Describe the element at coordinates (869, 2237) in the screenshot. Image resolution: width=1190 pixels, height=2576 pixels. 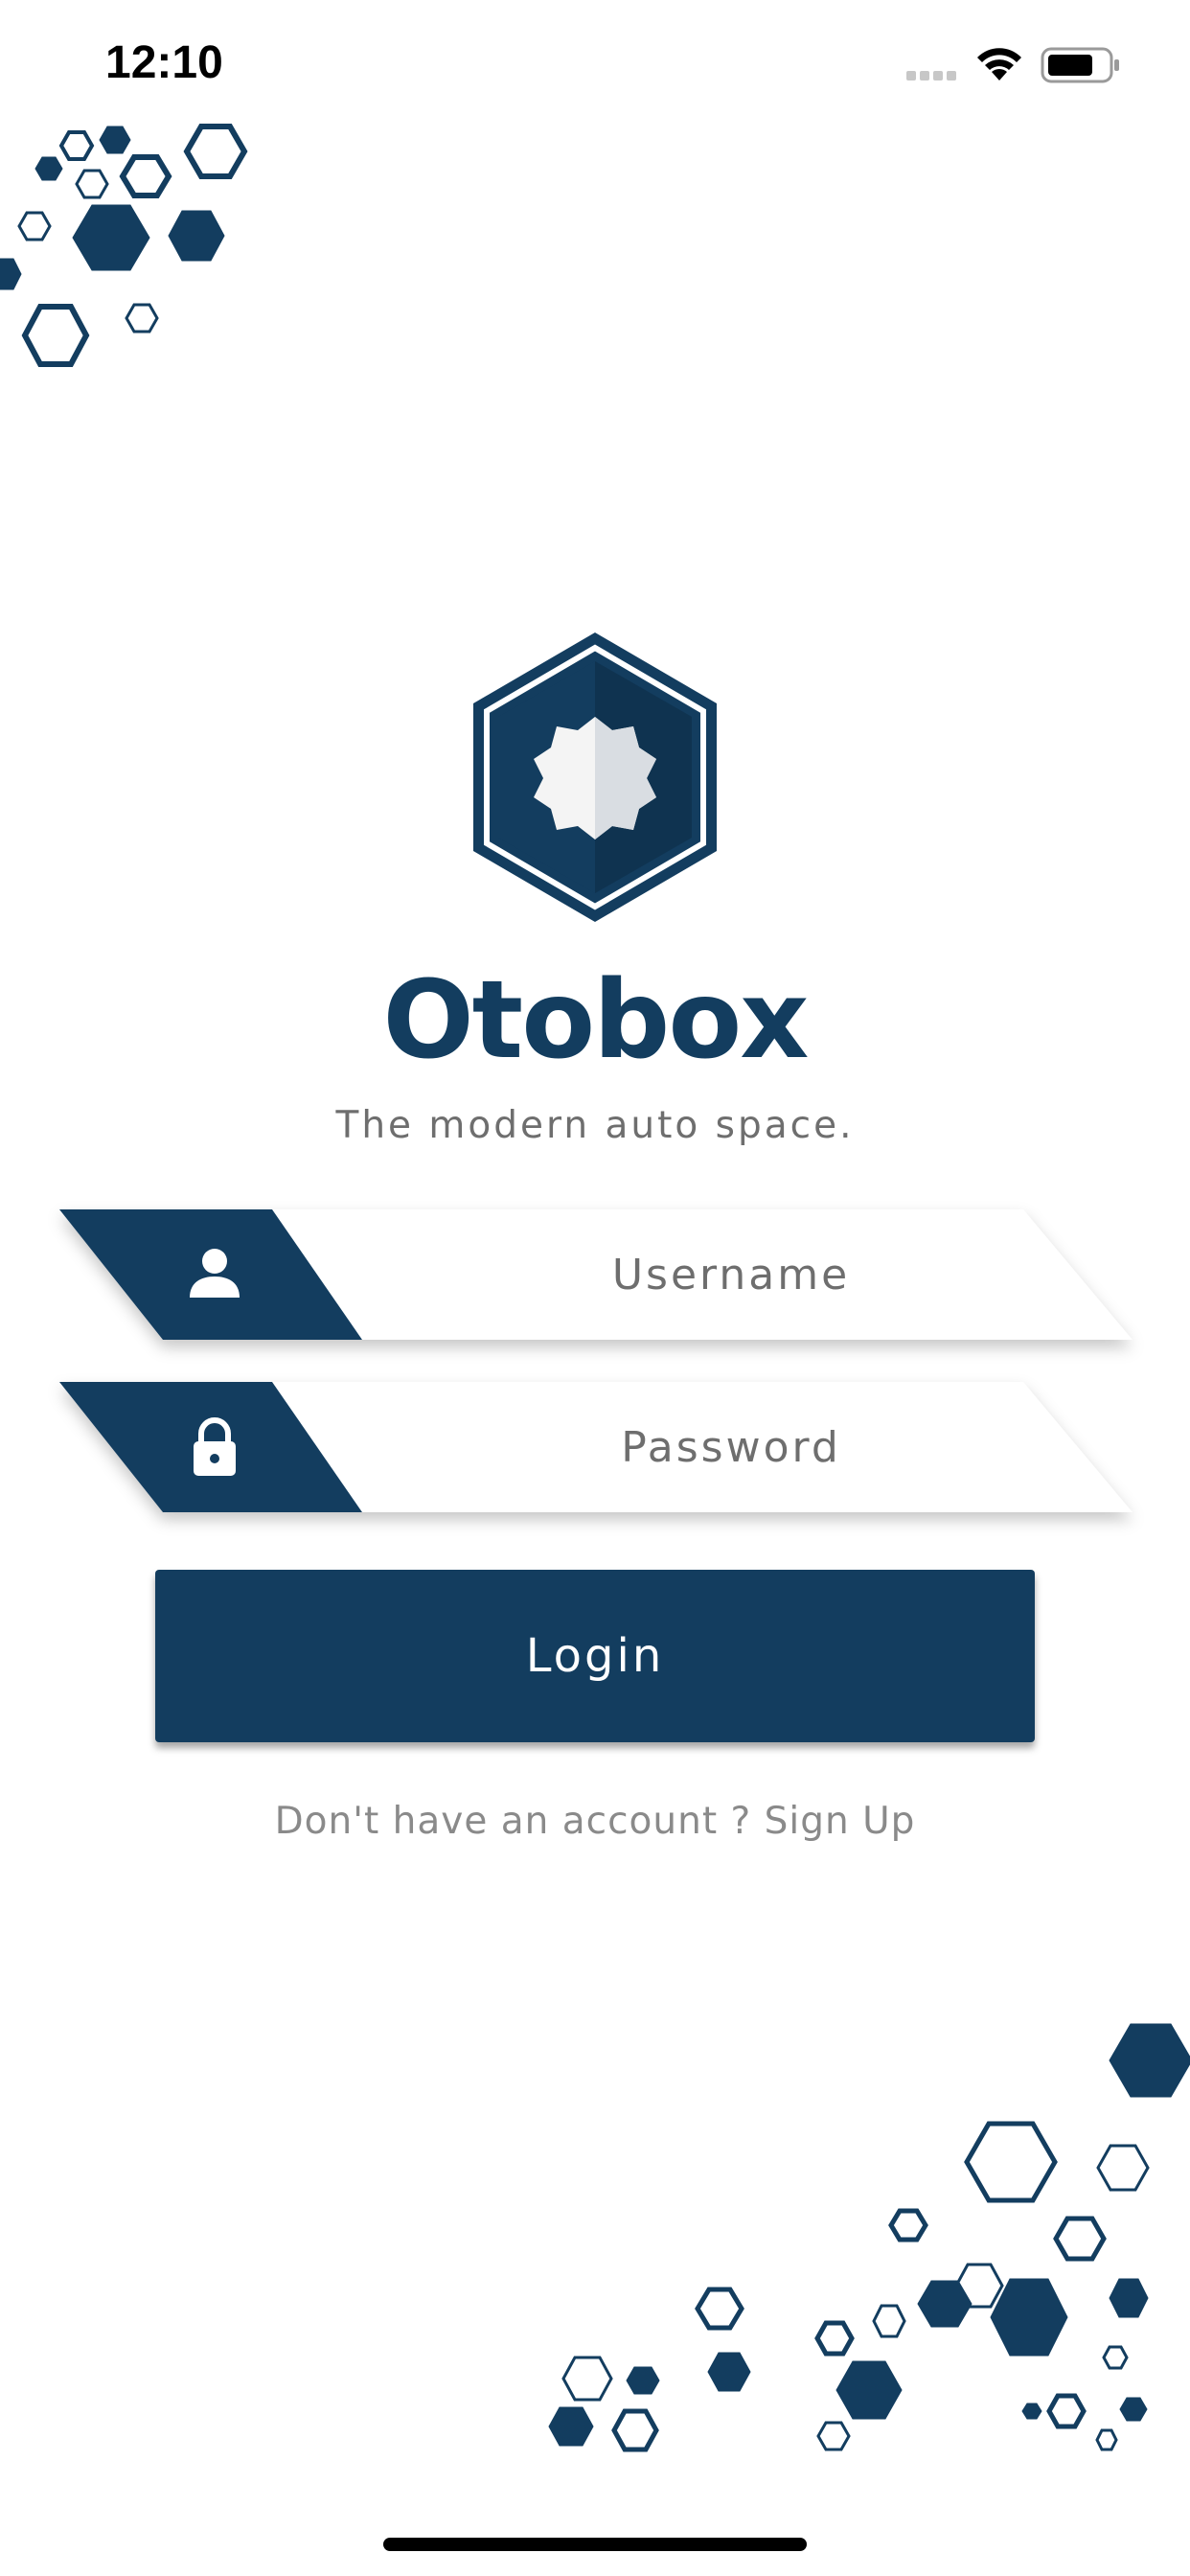
I see `hexagon-pattern-decoration-bottom` at that location.